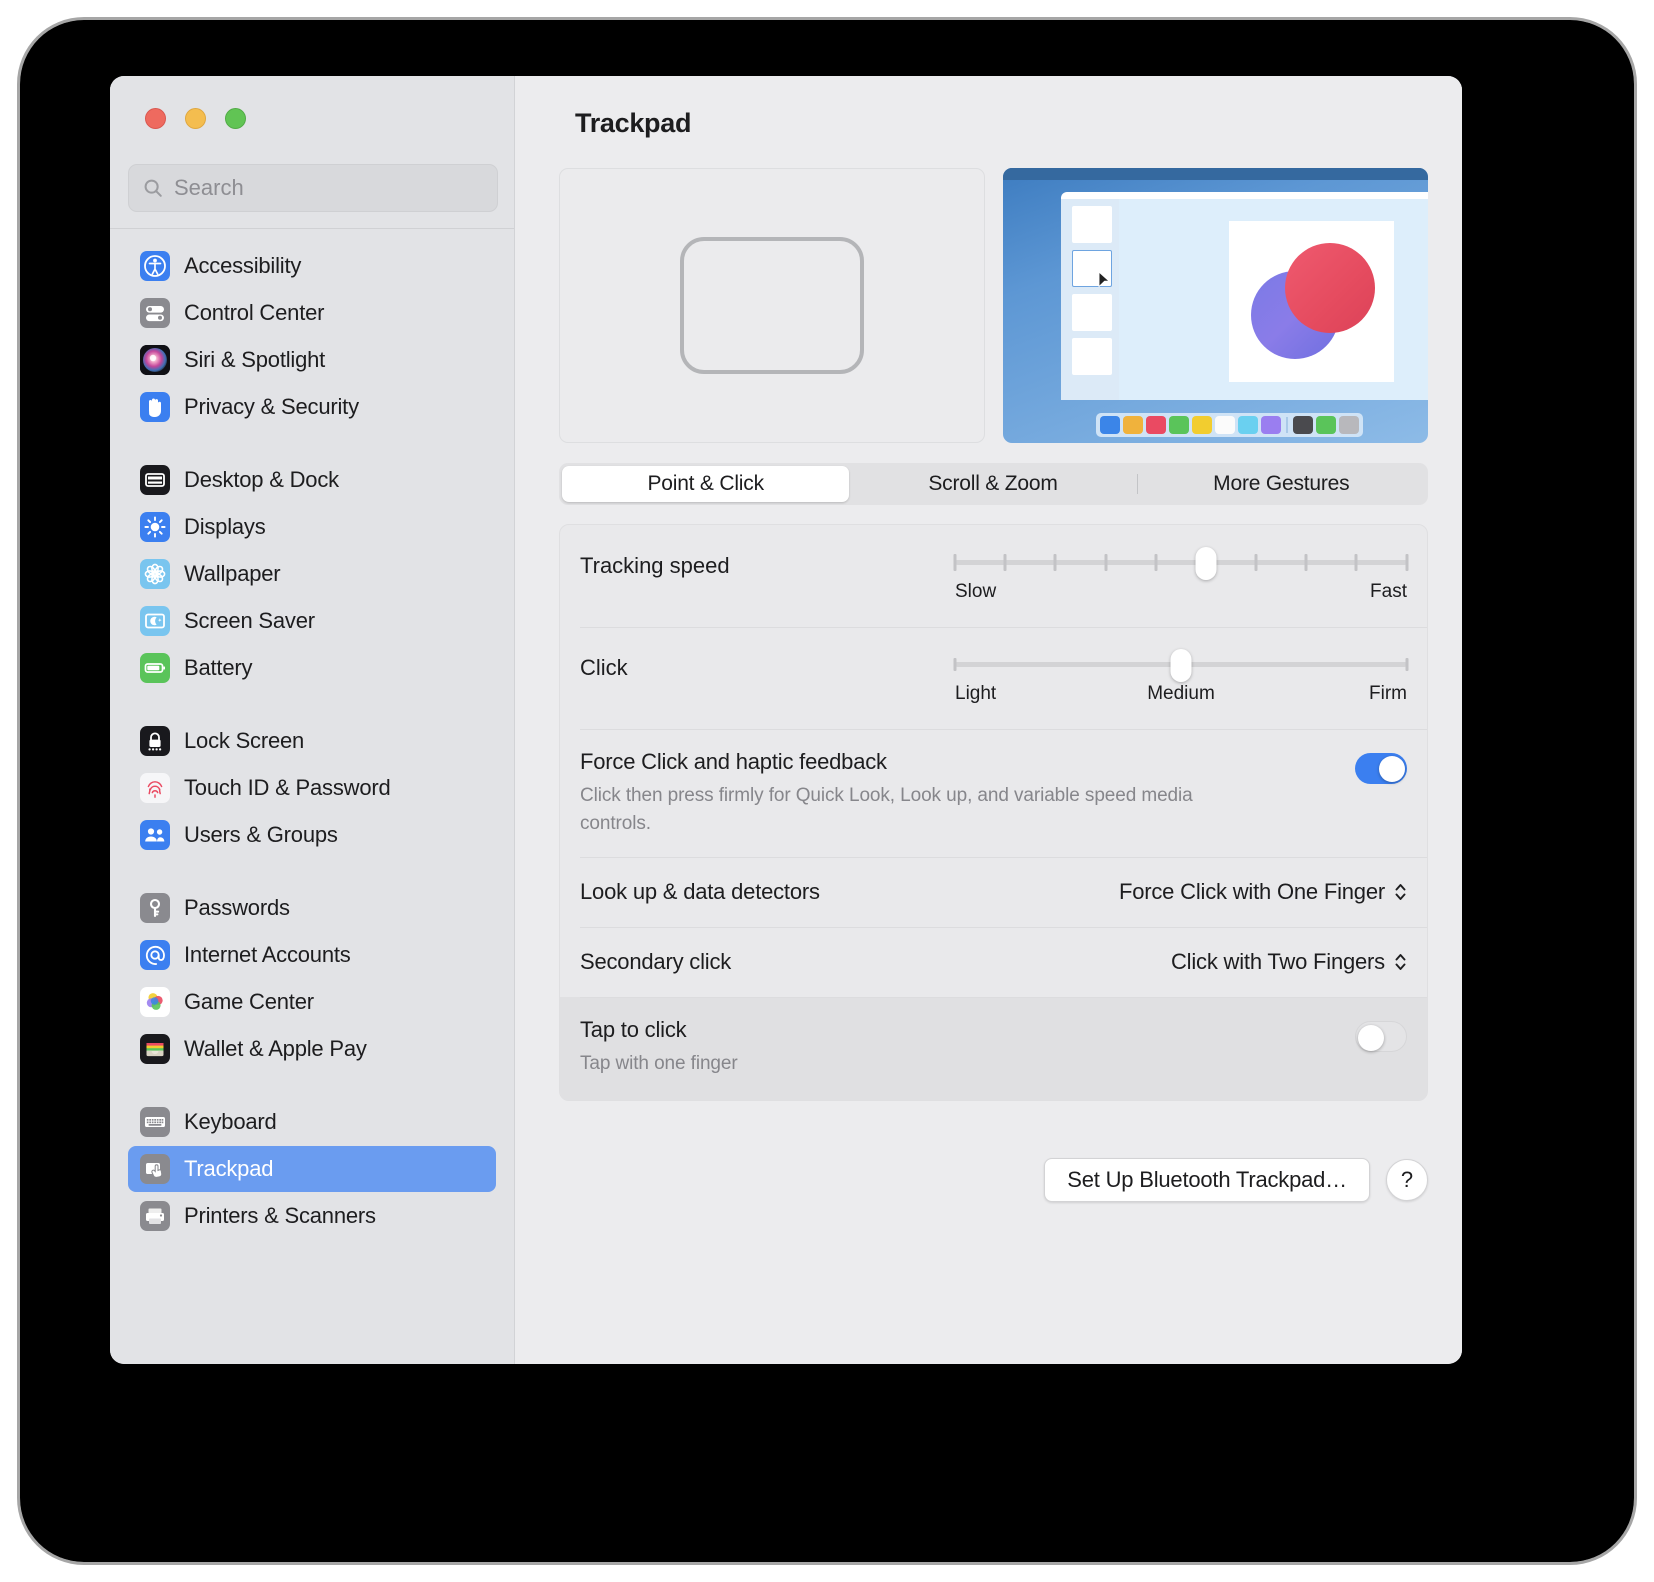 This screenshot has width=1654, height=1582. What do you see at coordinates (261, 834) in the screenshot?
I see `sidebar-item-label: Users & Groups` at bounding box center [261, 834].